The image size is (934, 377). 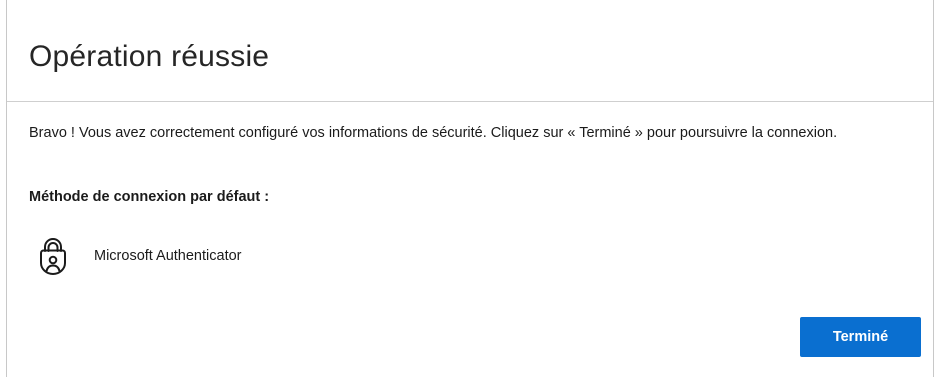 I want to click on default-method-heading: Méthode de connexion par défaut :, so click(x=149, y=197).